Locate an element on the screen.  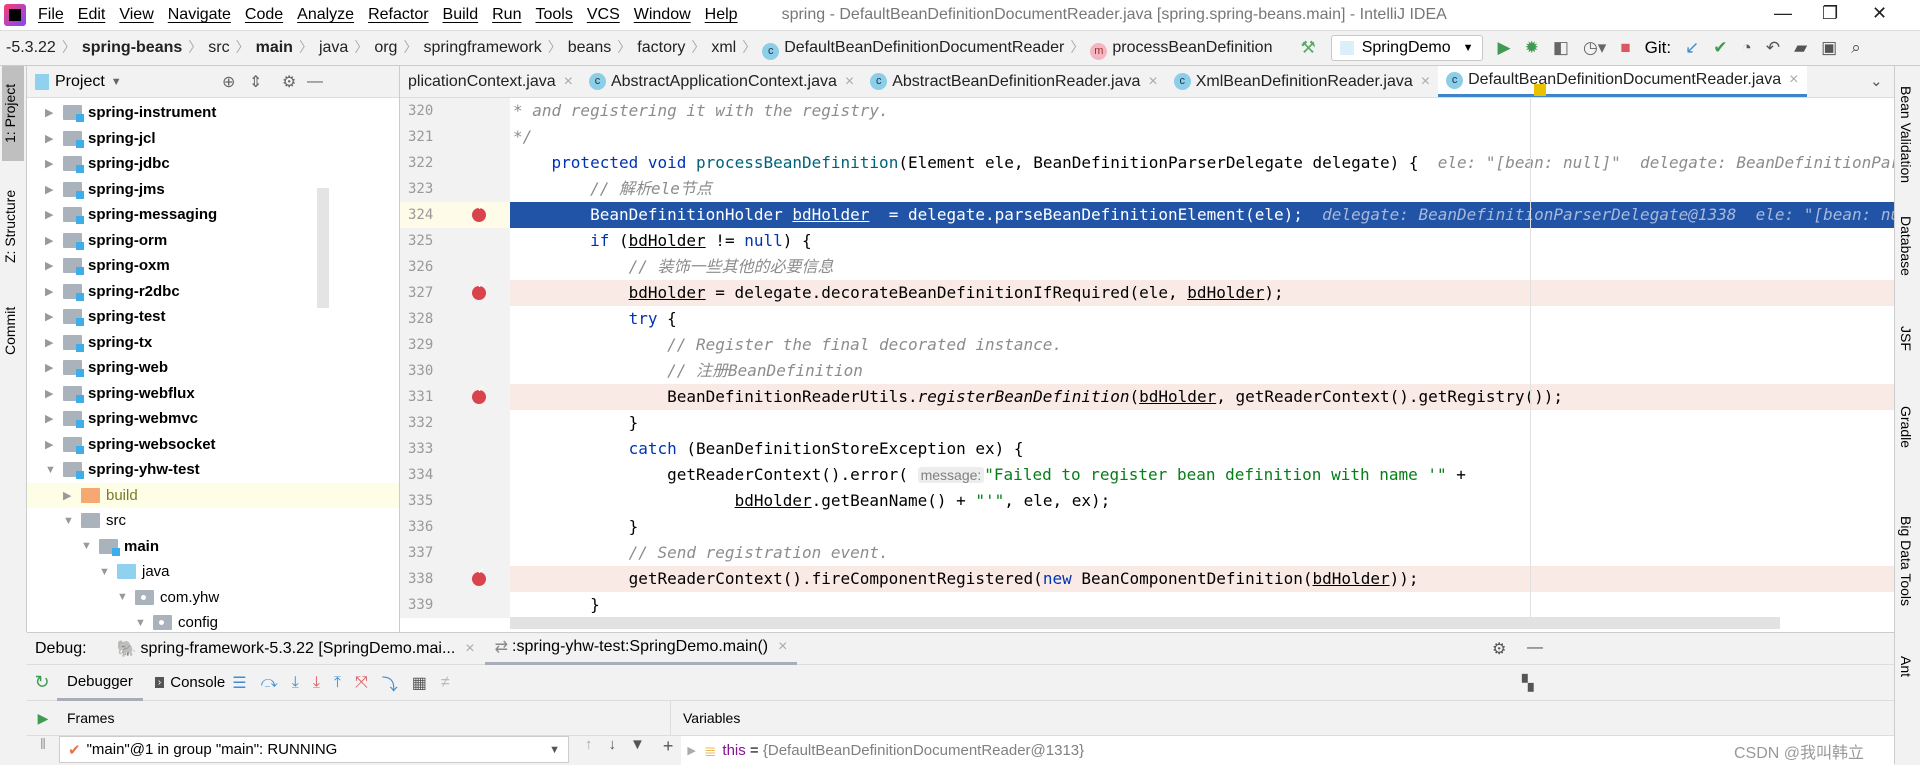
tabs-overflow-chevron-icon: ⌄ is located at coordinates (1876, 81).